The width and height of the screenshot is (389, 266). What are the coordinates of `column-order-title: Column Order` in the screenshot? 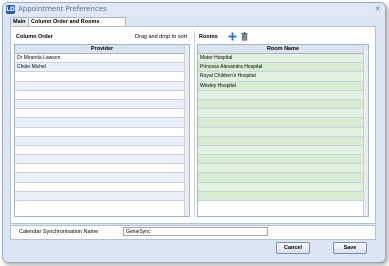 It's located at (34, 37).